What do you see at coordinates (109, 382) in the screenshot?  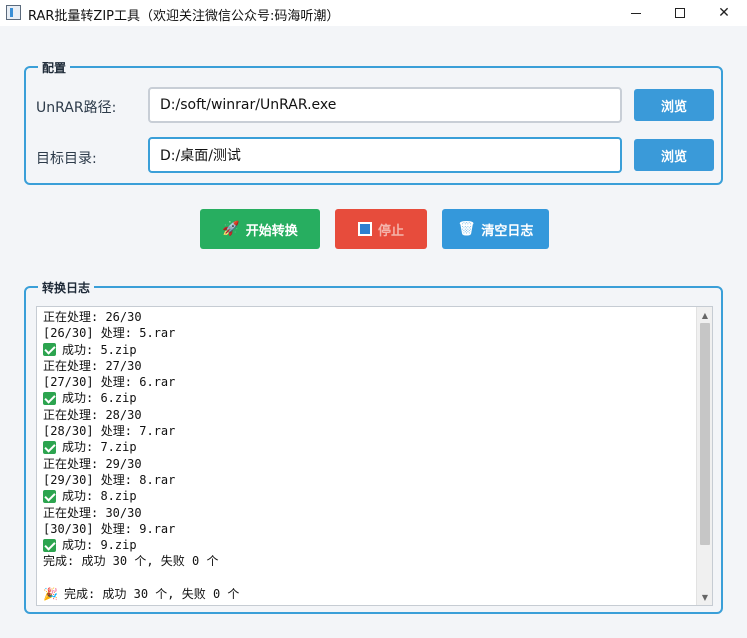 I see `log-line-text: [27/30] 处理: 6.rar` at bounding box center [109, 382].